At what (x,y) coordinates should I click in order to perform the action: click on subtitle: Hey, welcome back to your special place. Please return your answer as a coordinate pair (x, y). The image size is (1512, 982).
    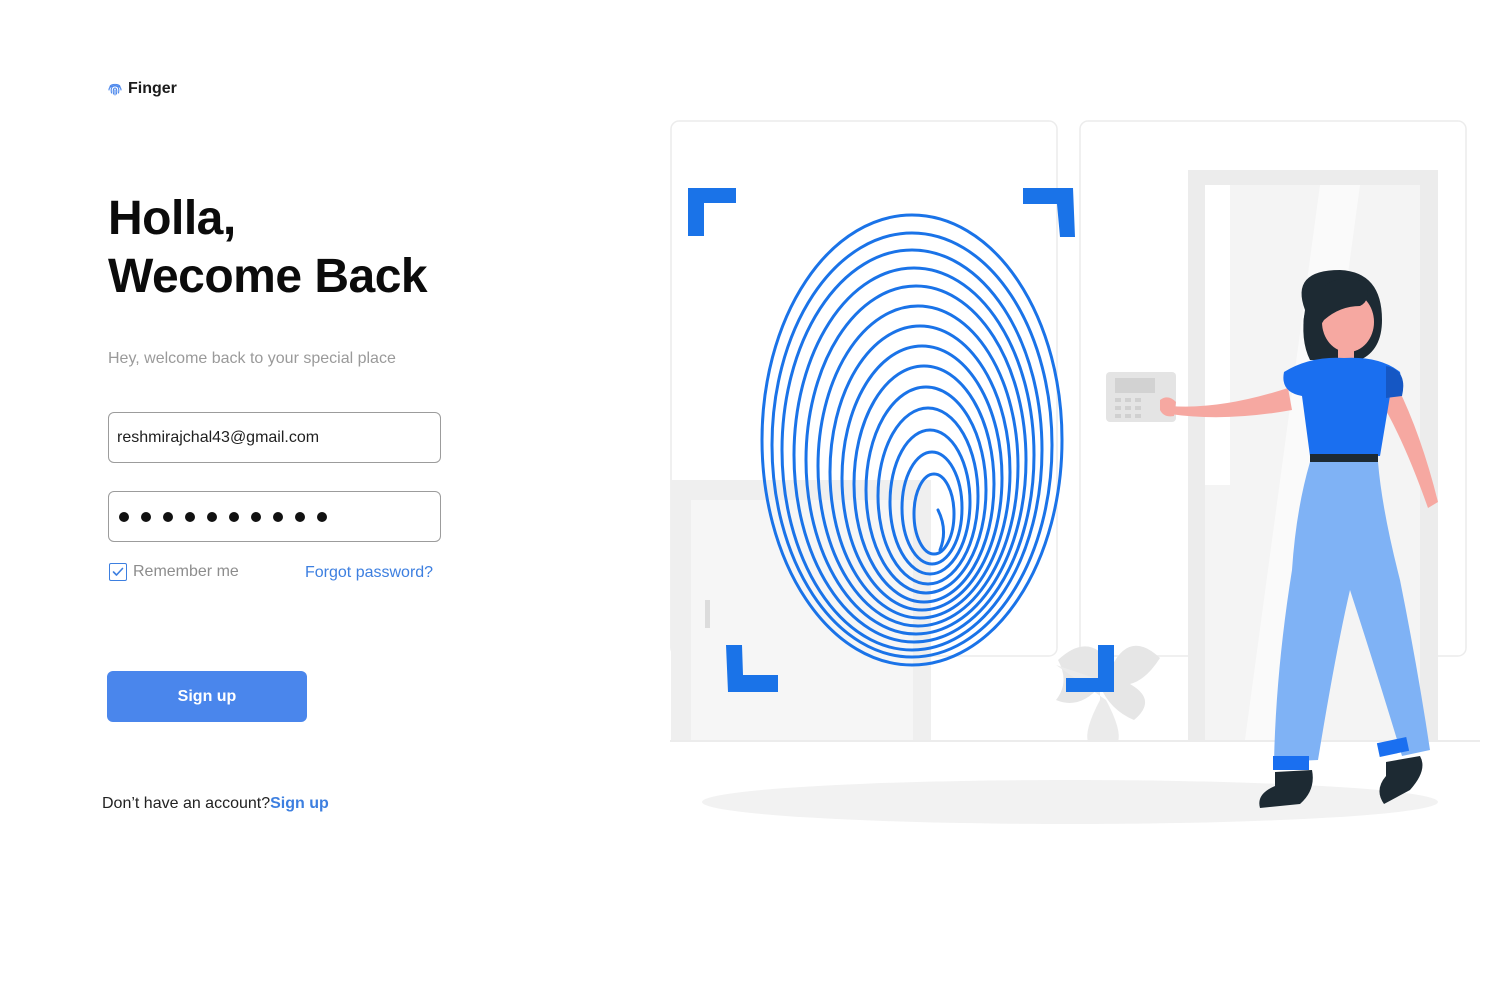
    Looking at the image, I should click on (252, 358).